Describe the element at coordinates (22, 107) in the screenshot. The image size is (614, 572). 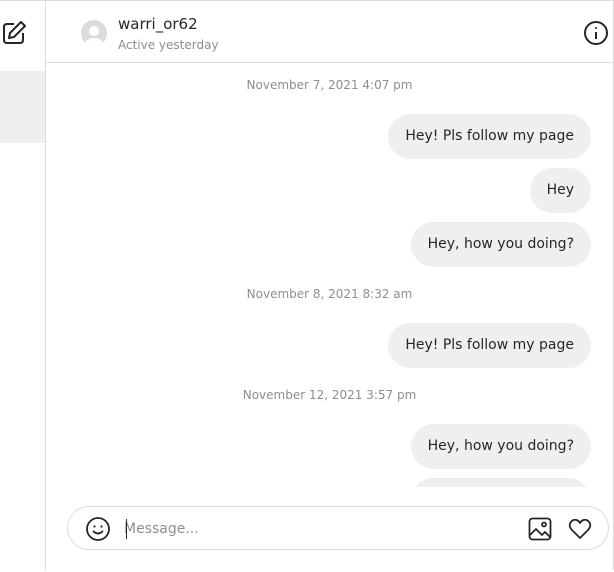
I see `selected-conversation` at that location.